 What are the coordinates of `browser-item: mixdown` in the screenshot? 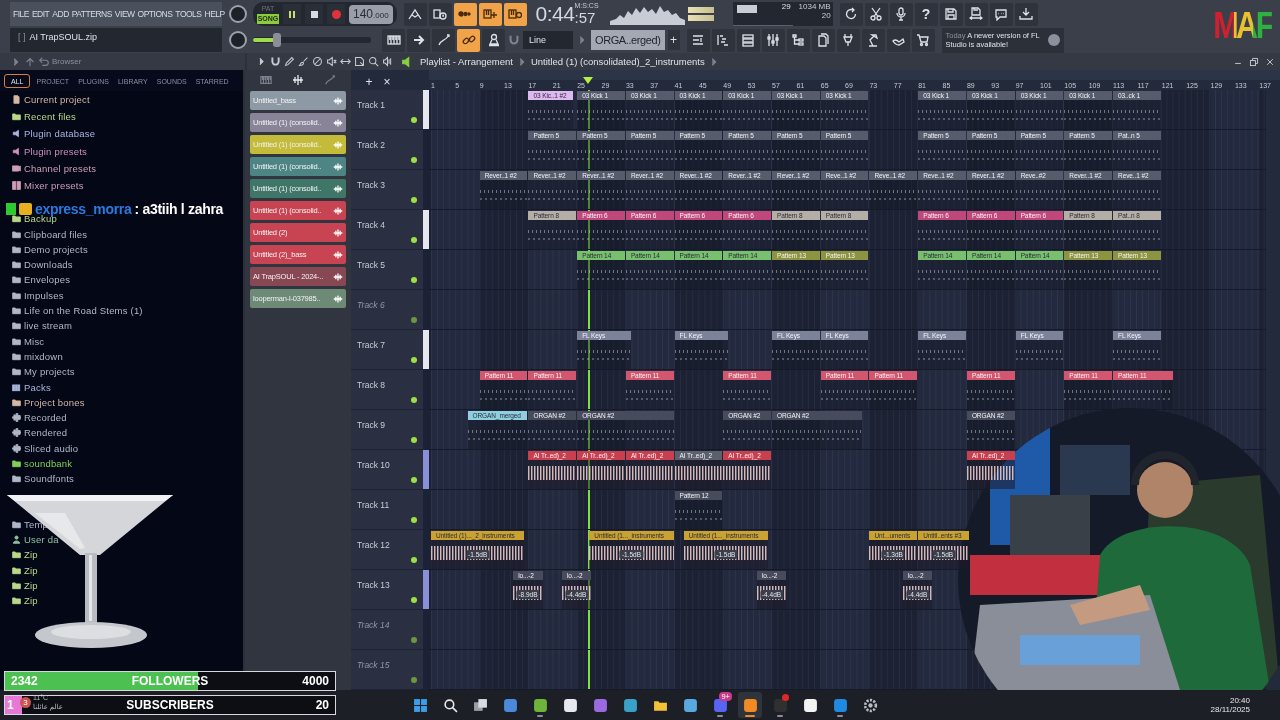 It's located at (43, 356).